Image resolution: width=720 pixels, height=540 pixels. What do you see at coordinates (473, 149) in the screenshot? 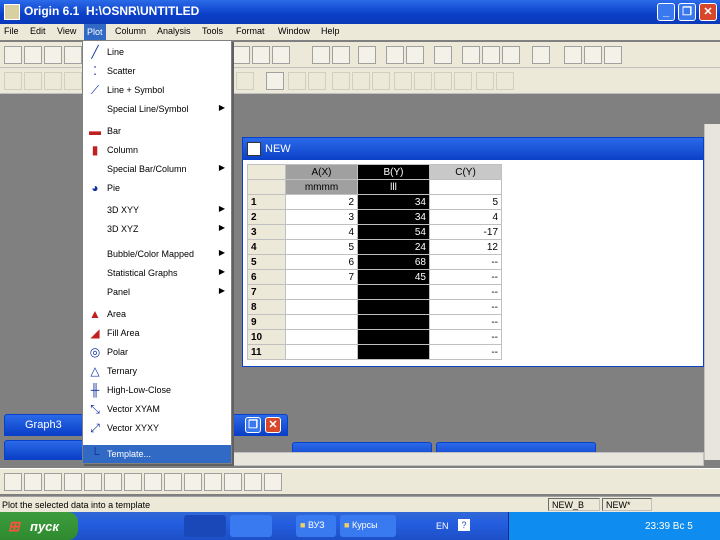
I see `worksheet-titlebar: NEW` at bounding box center [473, 149].